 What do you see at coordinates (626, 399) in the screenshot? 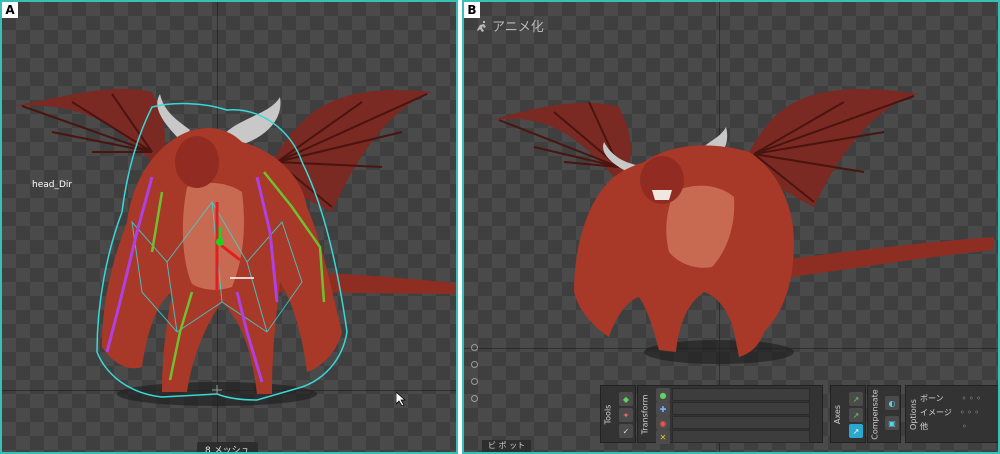
I see `select-tool-button: ◆` at bounding box center [626, 399].